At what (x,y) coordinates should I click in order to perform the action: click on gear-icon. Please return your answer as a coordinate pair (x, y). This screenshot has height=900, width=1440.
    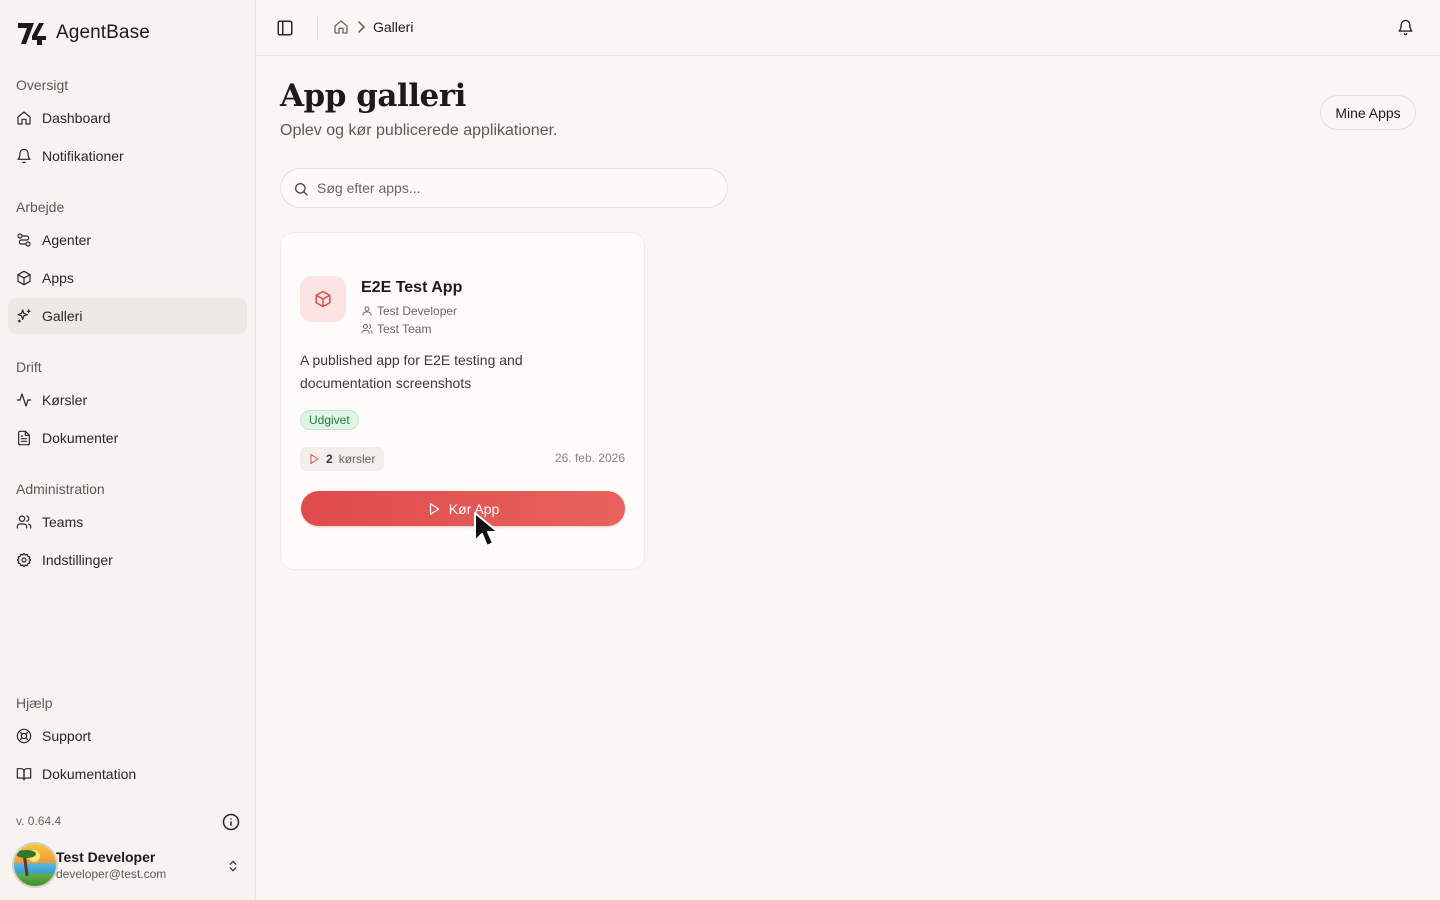
    Looking at the image, I should click on (24, 560).